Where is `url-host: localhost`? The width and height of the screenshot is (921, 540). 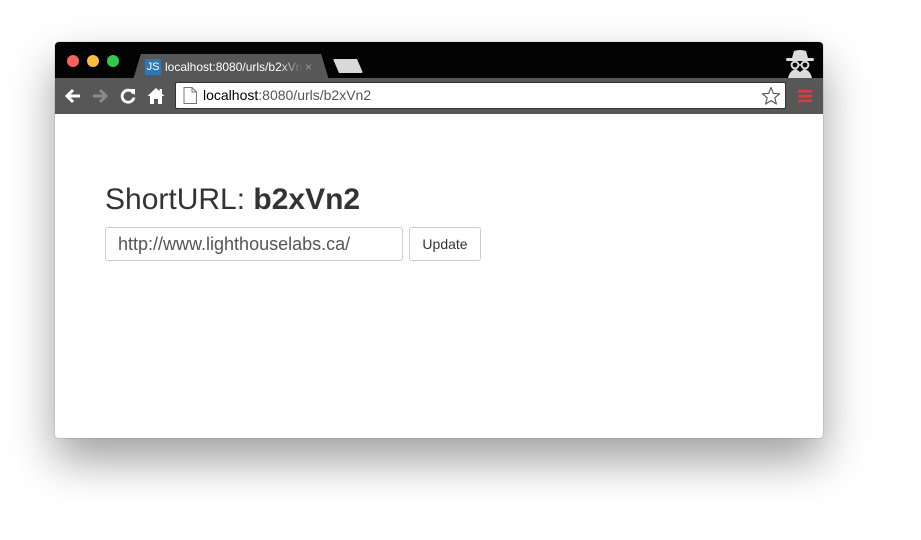 url-host: localhost is located at coordinates (231, 95).